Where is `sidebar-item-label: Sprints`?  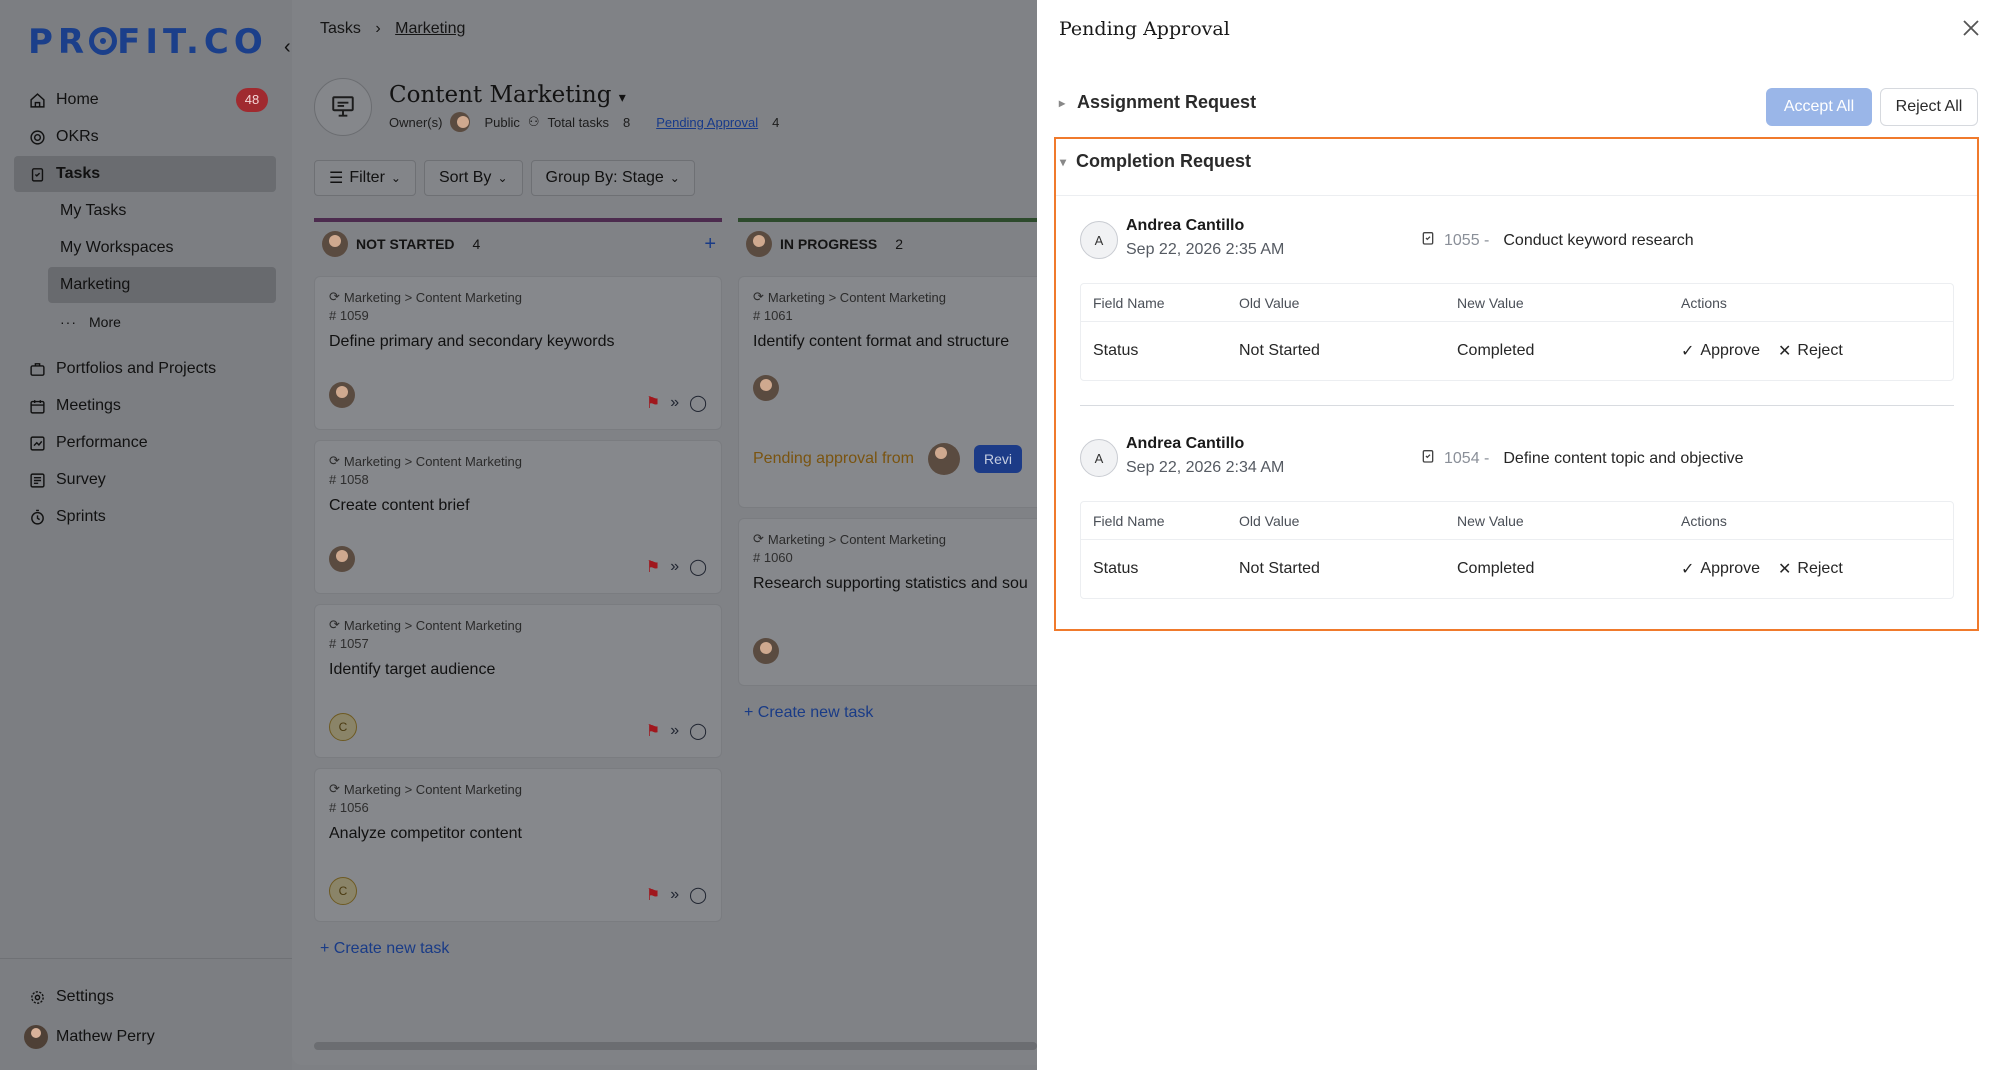
sidebar-item-label: Sprints is located at coordinates (81, 516).